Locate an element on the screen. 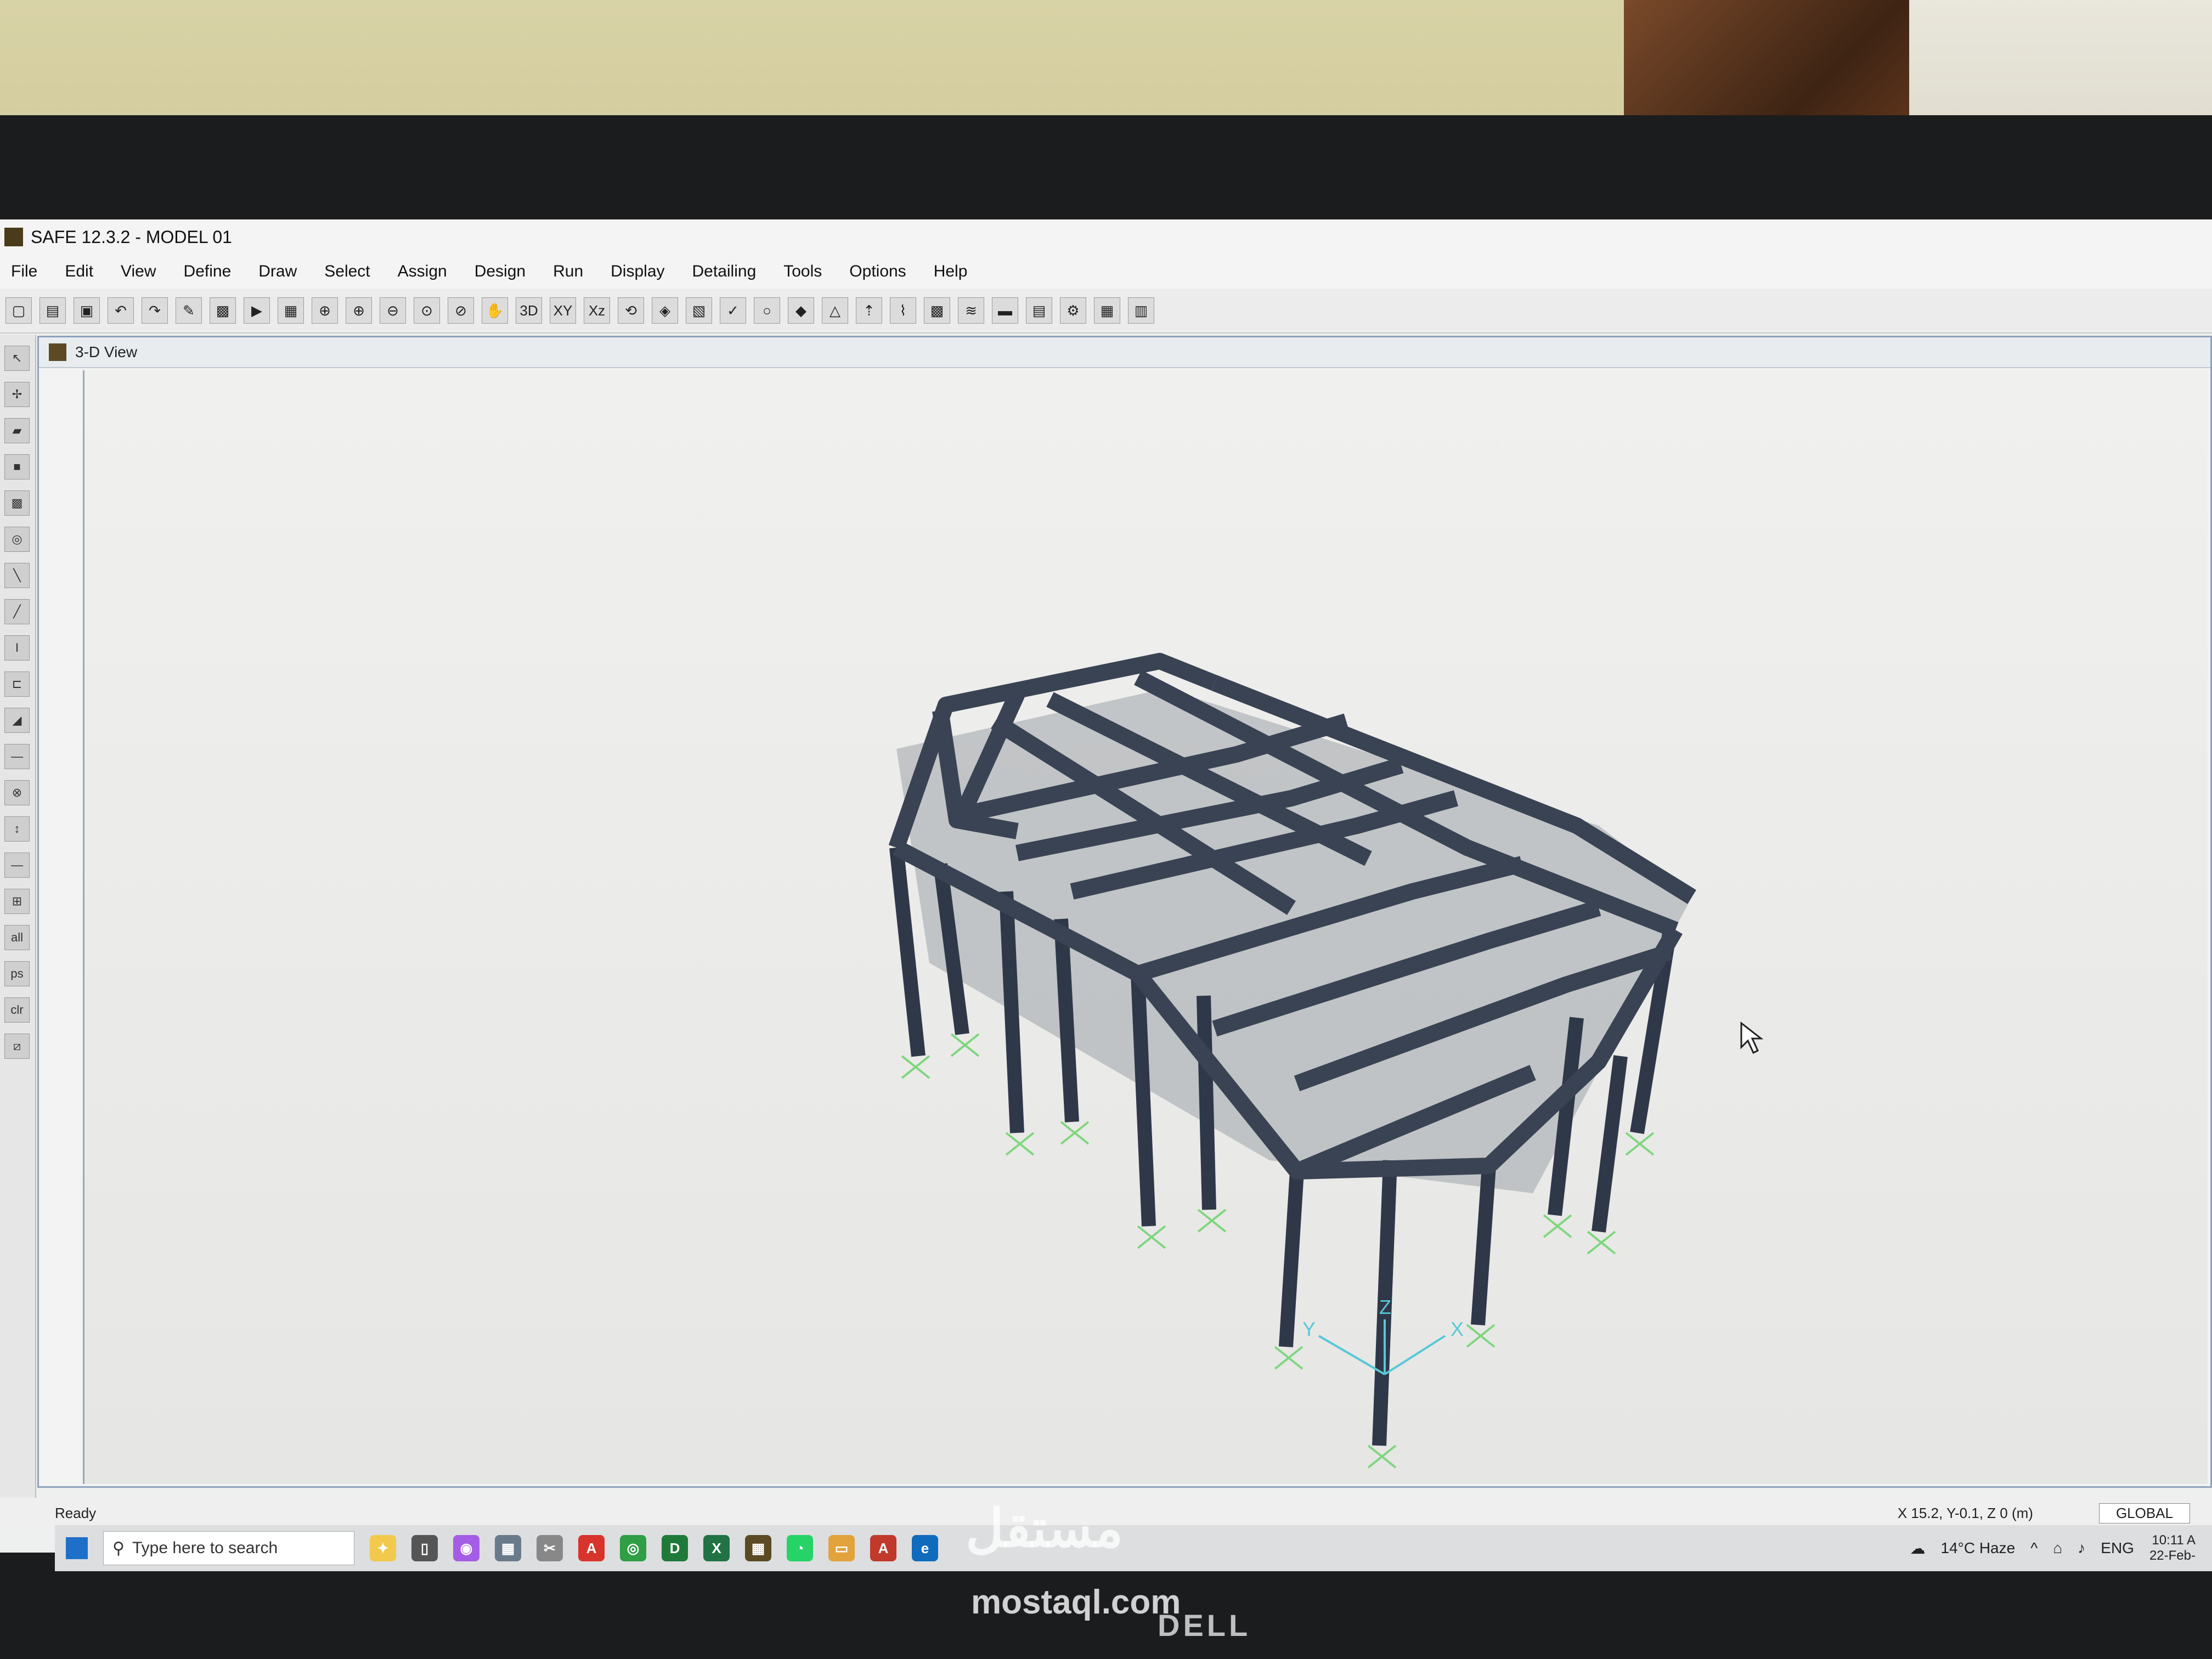 The width and height of the screenshot is (2212, 1659). copilot-icon: ✦ is located at coordinates (383, 1548).